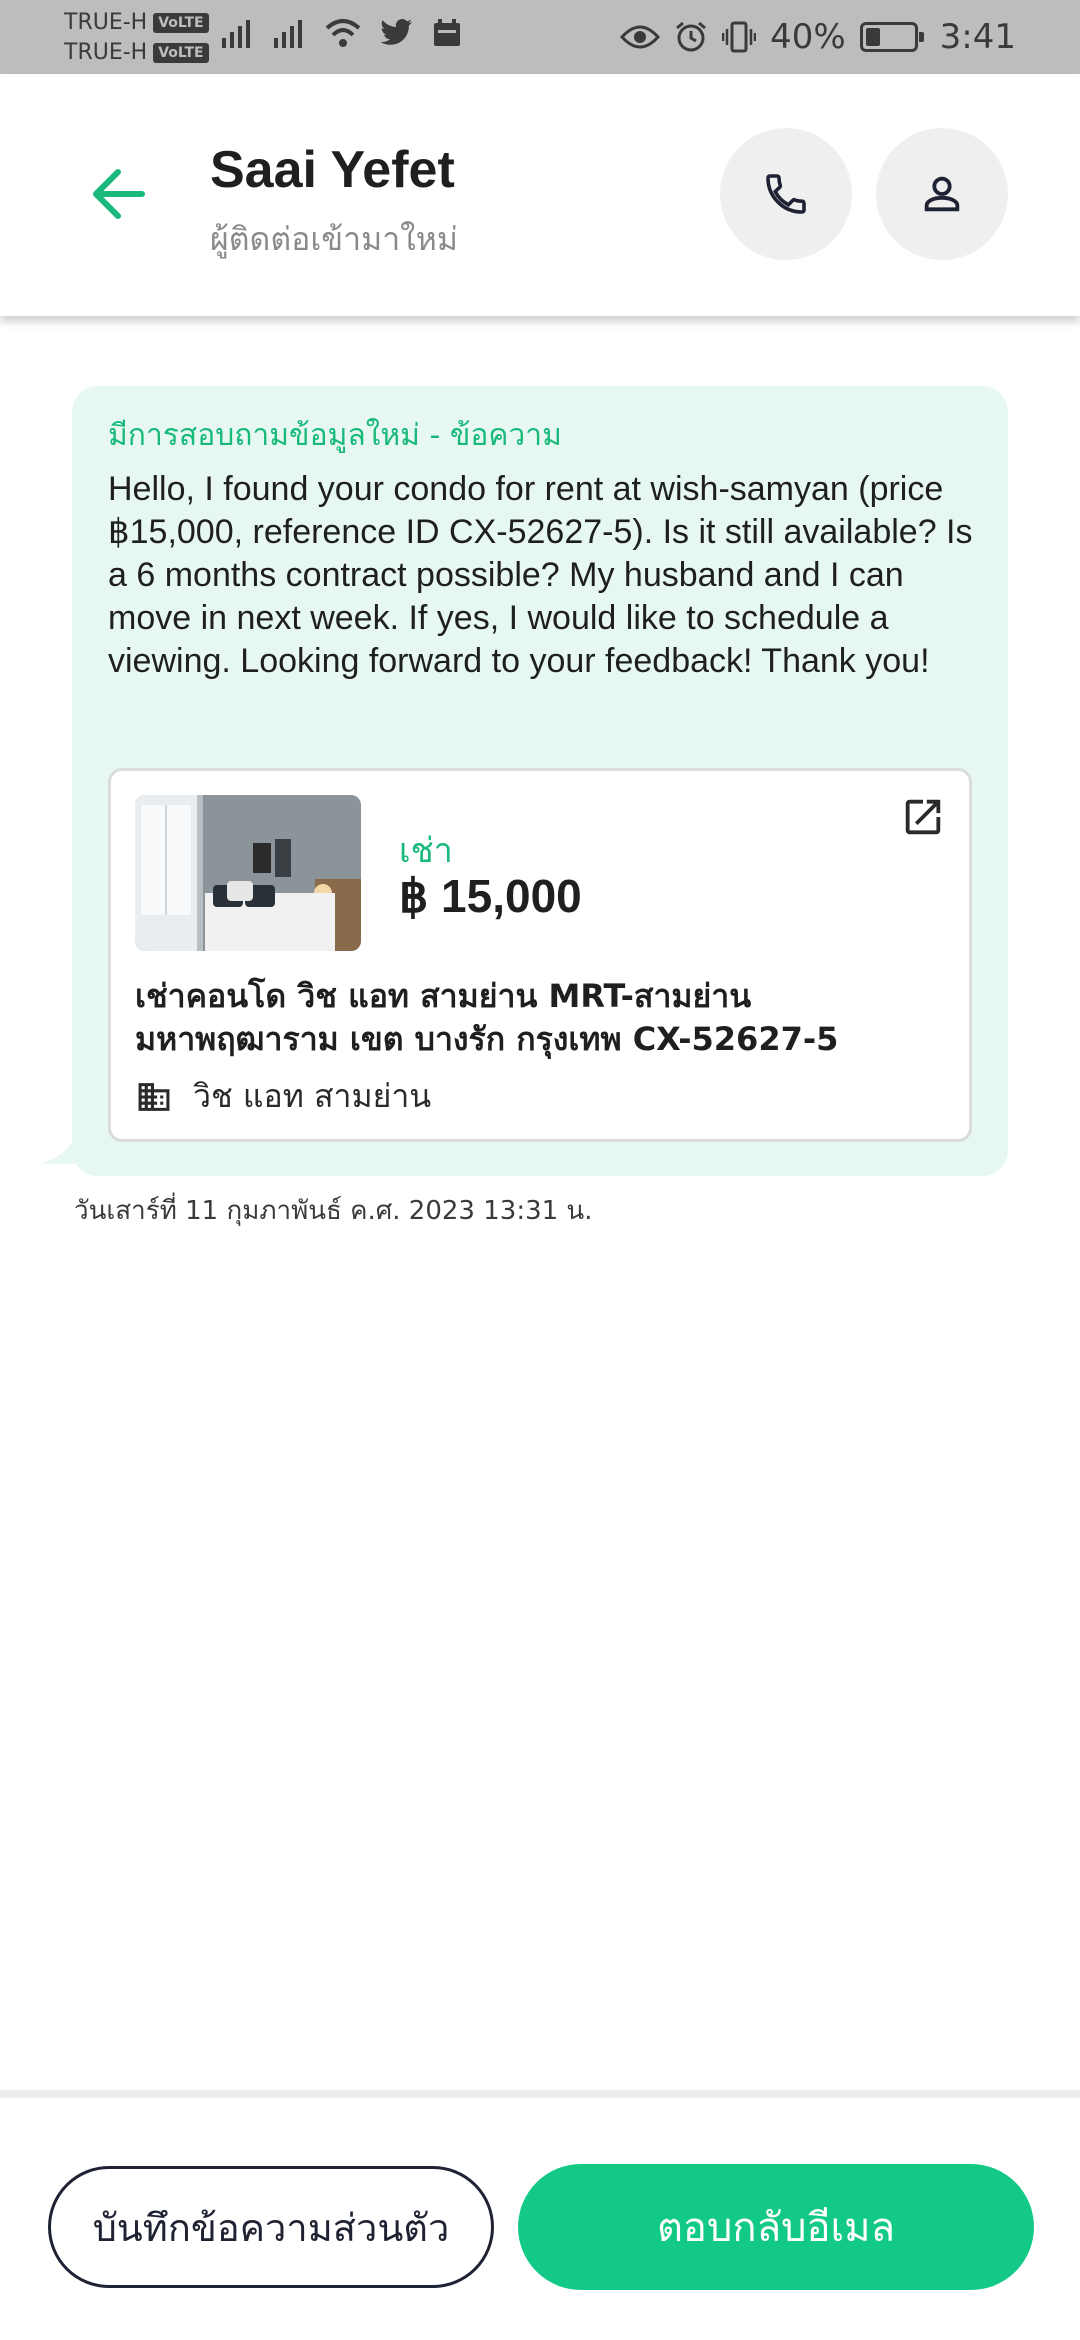 This screenshot has height=2340, width=1080. Describe the element at coordinates (640, 37) in the screenshot. I see `eye-icon` at that location.